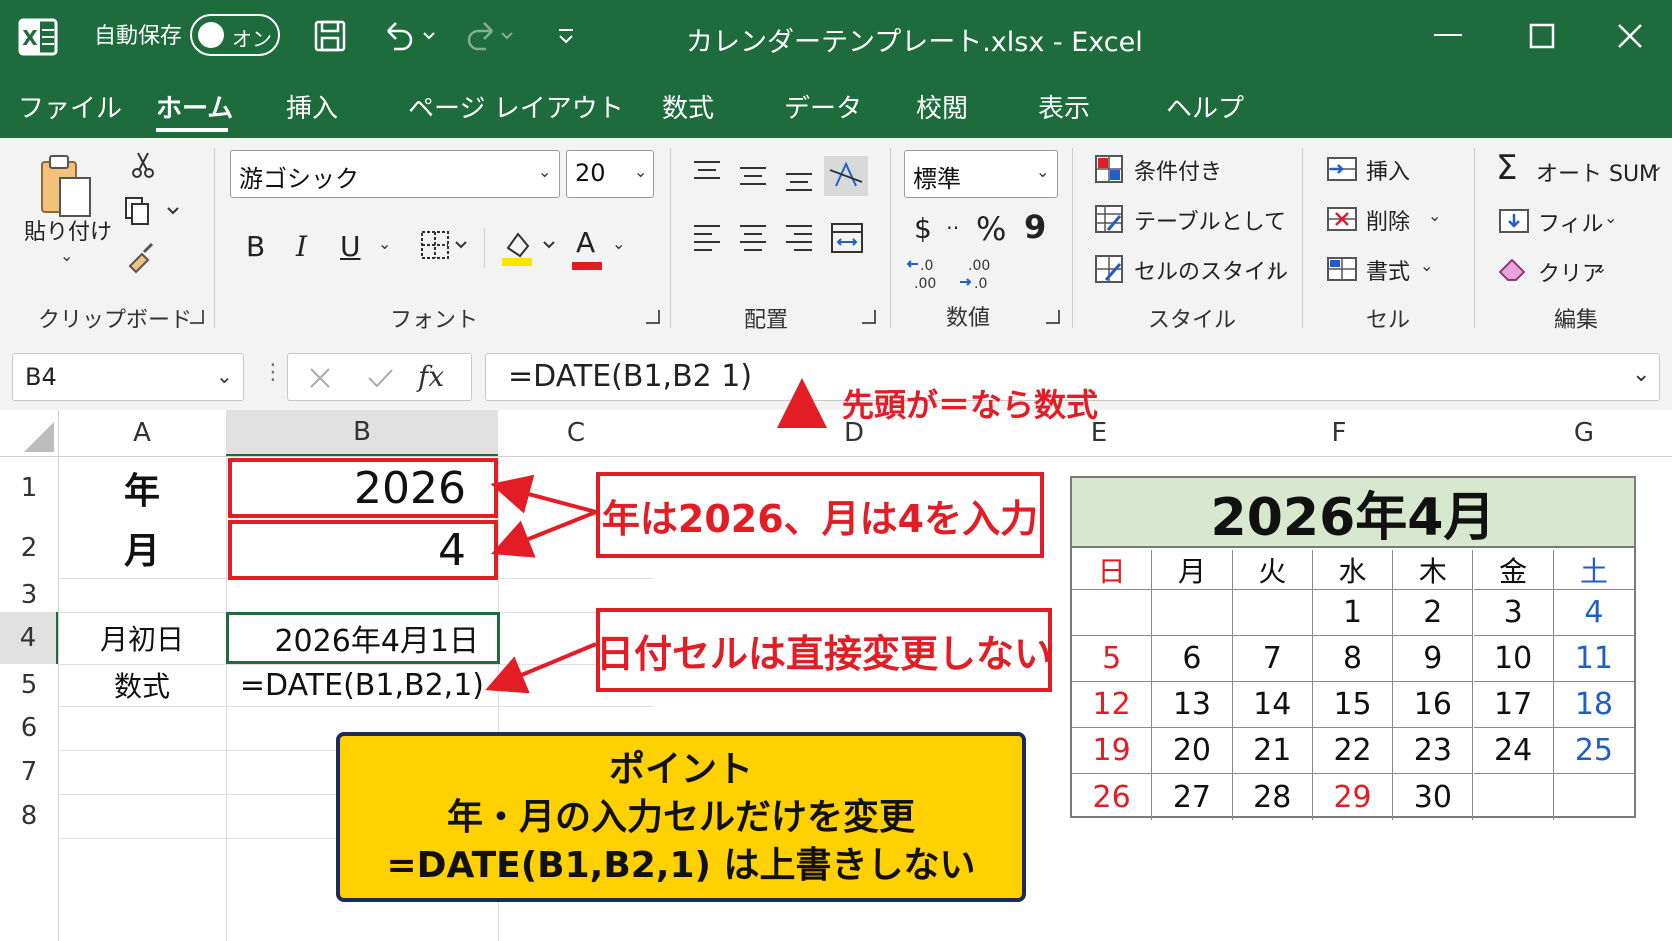 The height and width of the screenshot is (941, 1672). Describe the element at coordinates (1594, 613) in the screenshot. I see `calendar-day: 4` at that location.